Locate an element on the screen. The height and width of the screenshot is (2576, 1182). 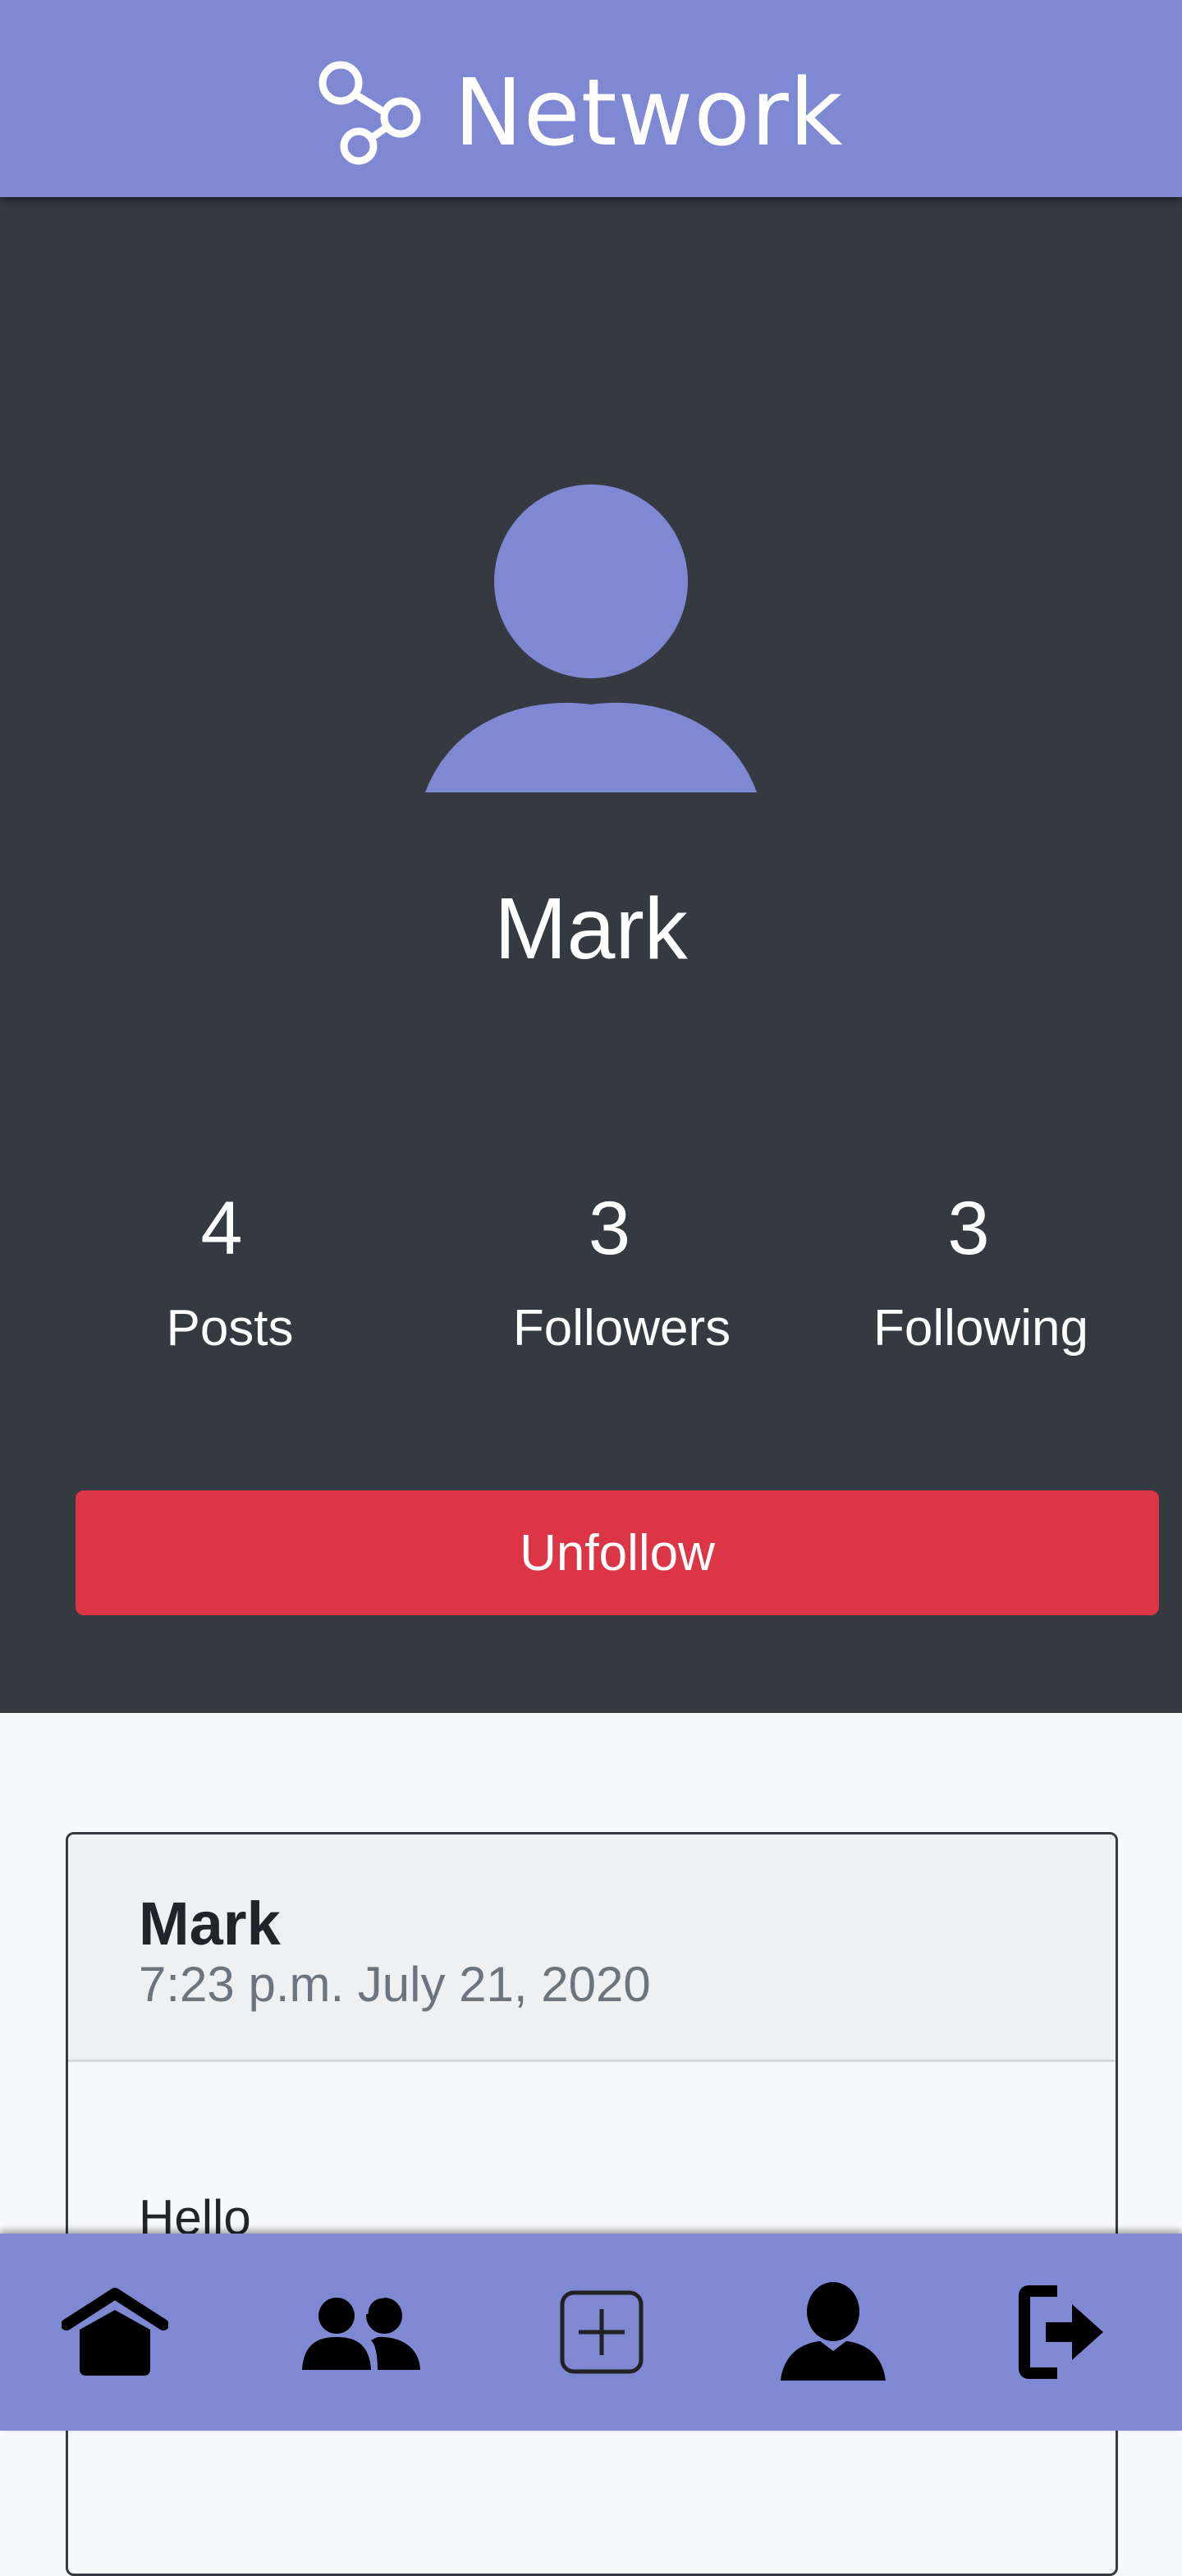
top-navbar: Network is located at coordinates (591, 98).